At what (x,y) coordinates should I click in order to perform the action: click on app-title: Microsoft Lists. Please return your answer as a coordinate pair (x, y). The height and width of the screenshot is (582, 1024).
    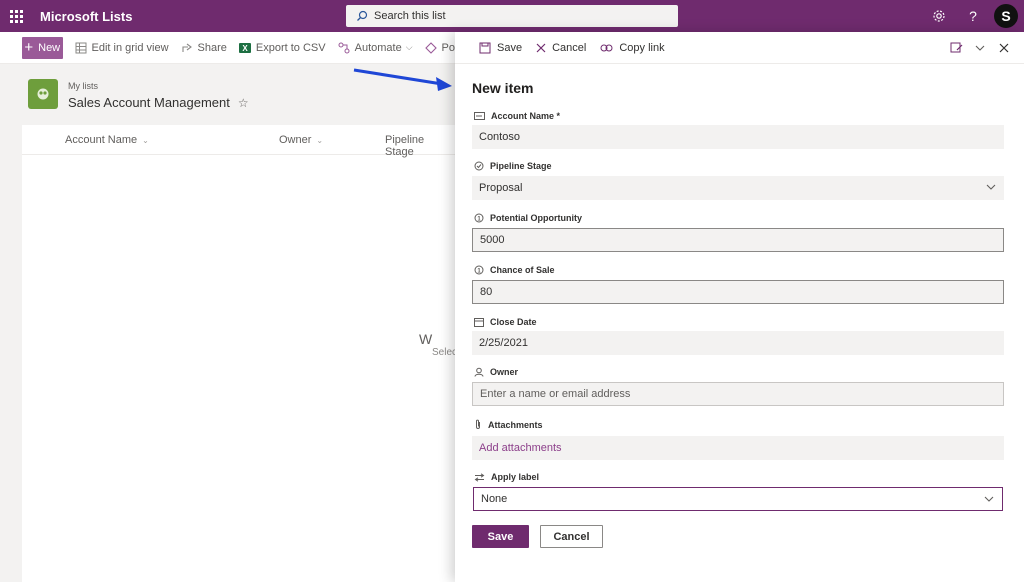
    Looking at the image, I should click on (86, 16).